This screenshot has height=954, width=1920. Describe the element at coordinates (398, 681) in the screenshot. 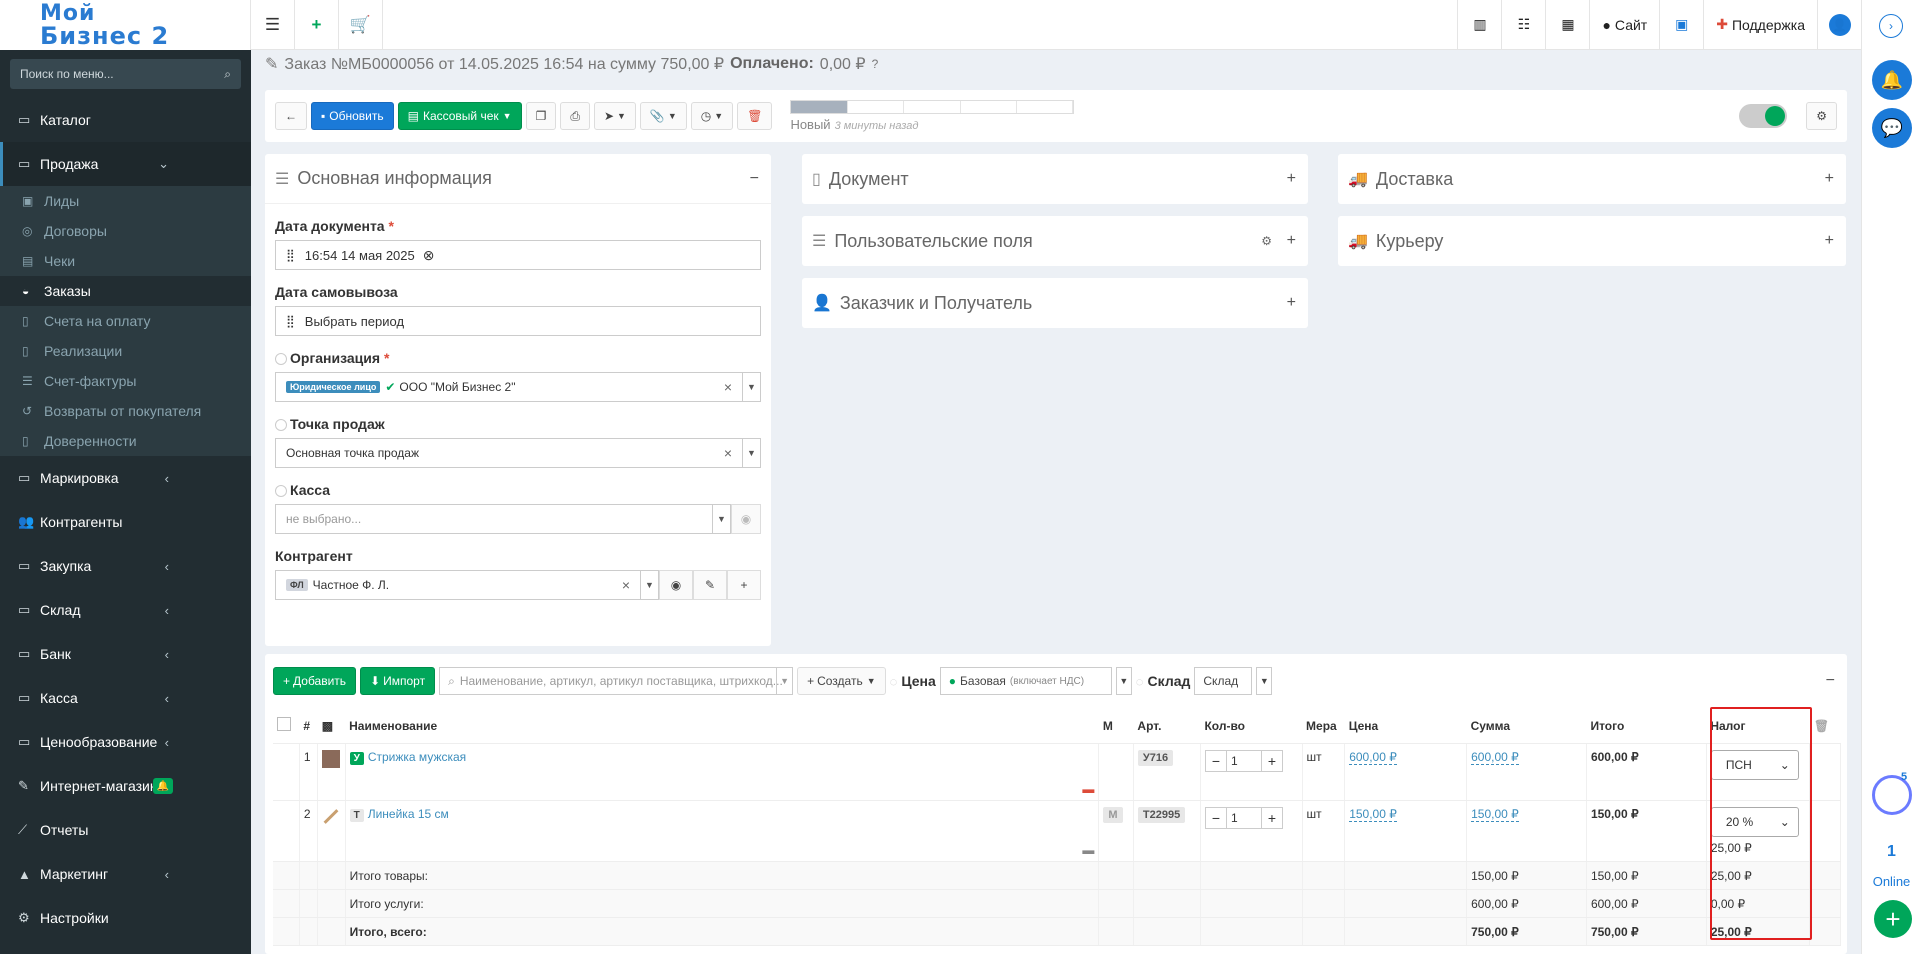

I see `import-button: ⬇ Импорт` at that location.